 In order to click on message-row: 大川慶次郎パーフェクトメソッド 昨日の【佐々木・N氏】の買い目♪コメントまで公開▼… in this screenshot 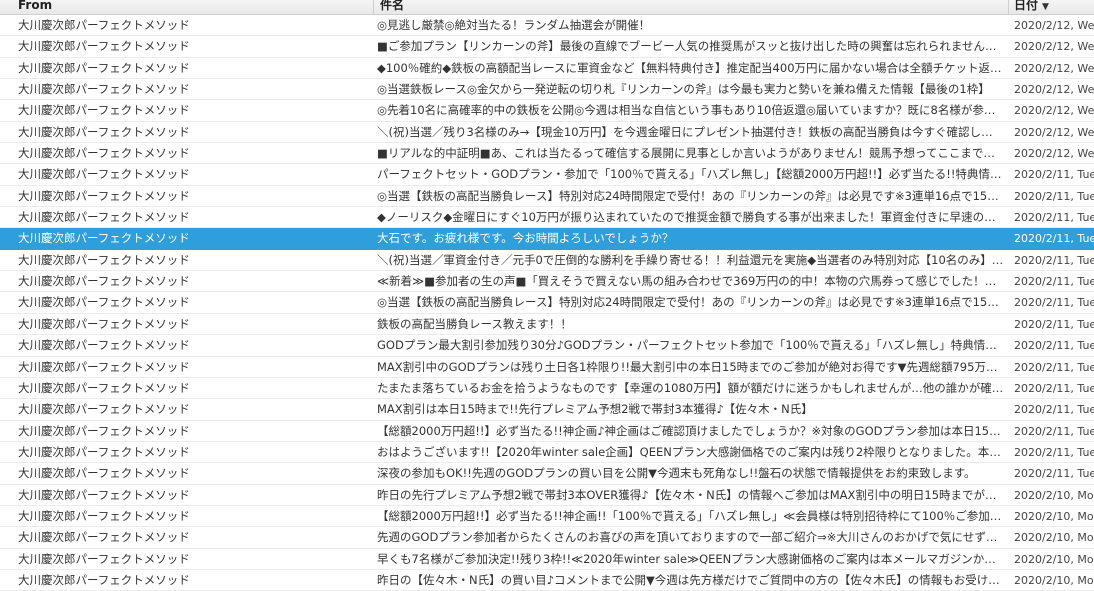, I will do `click(547, 580)`.